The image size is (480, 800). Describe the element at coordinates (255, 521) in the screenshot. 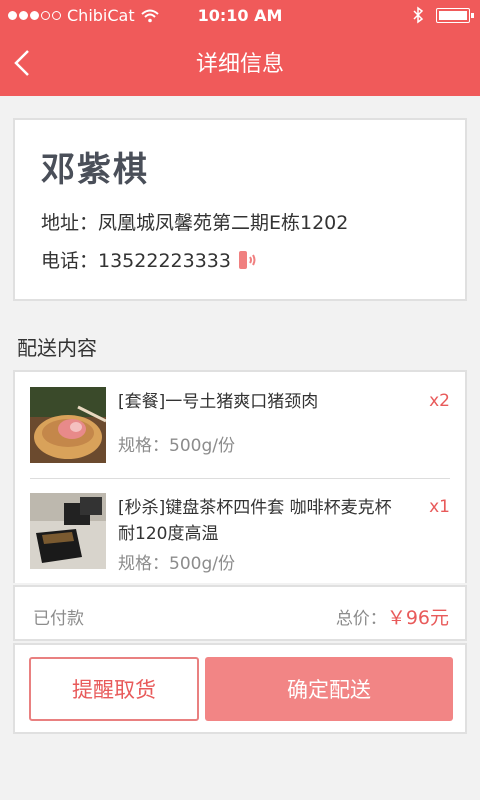

I see `item-title: [秒杀]键盘茶杯四件套 咖啡杯麦克杯耐120度高温` at that location.